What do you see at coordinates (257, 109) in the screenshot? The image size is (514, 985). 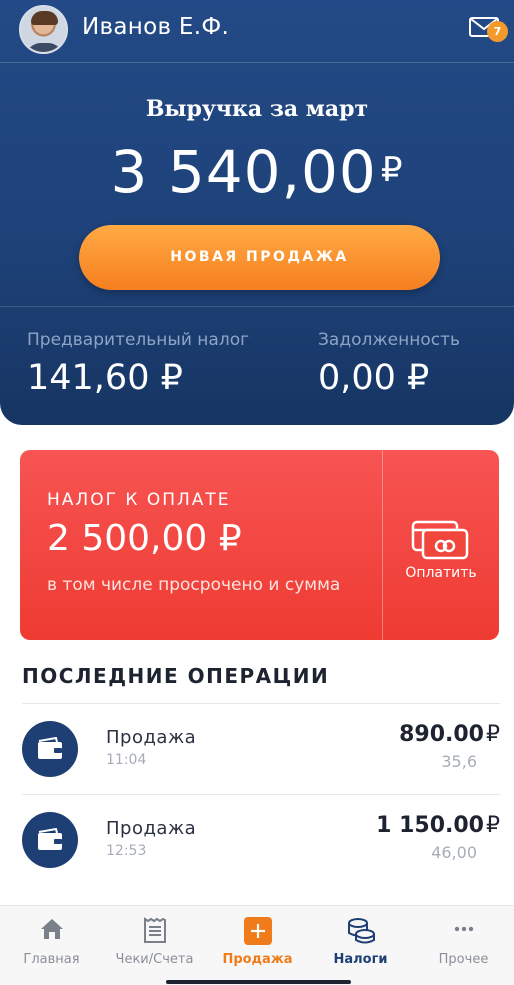 I see `revenue-title: Выручка за март` at bounding box center [257, 109].